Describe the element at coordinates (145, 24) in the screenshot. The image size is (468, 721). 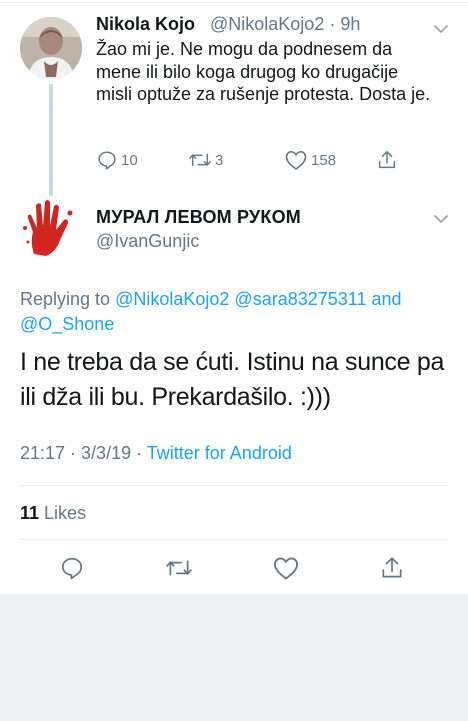
I see `parent-author-name: Nikola Kojo` at that location.